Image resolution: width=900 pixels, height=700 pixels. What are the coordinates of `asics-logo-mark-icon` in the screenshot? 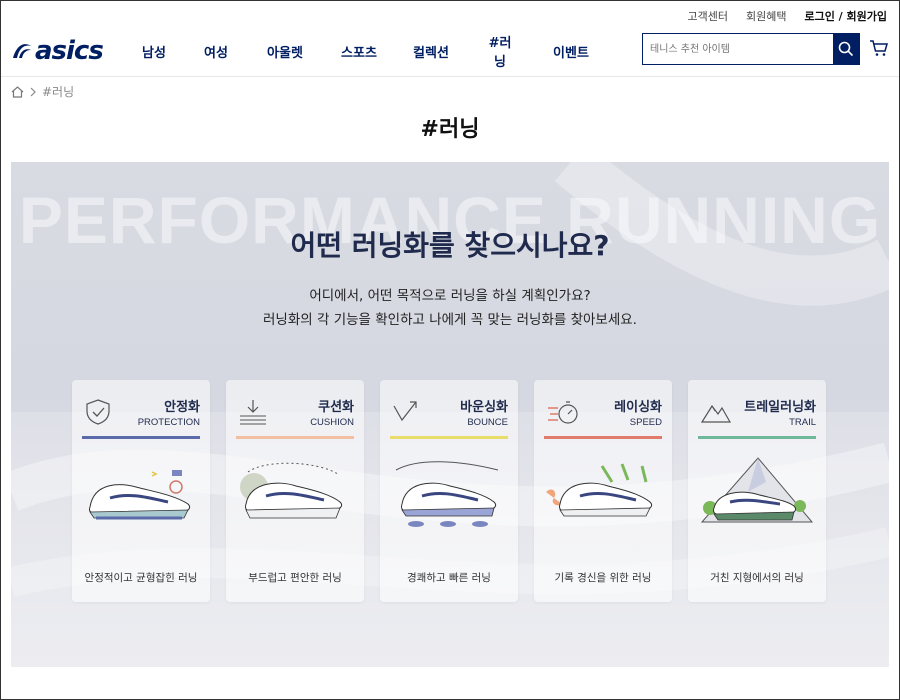 It's located at (22, 51).